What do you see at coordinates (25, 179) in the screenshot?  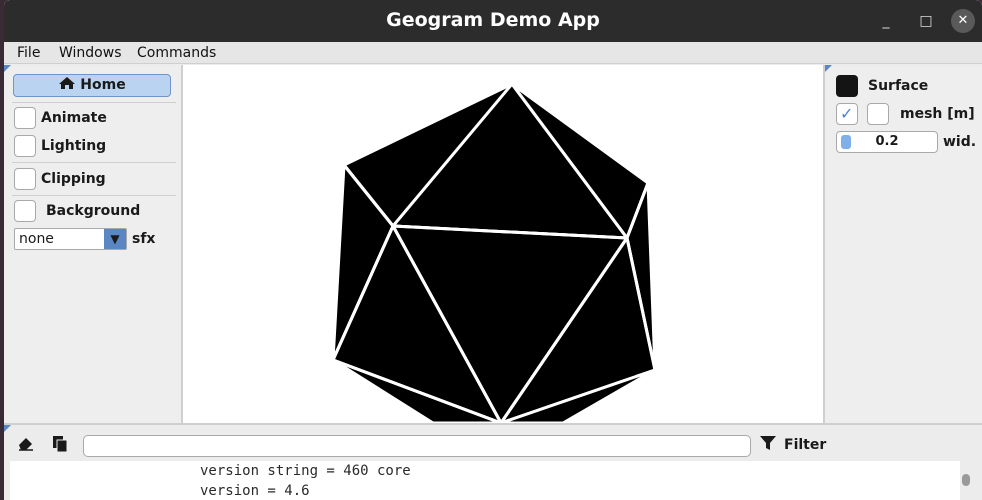 I see `clipping-checkbox` at bounding box center [25, 179].